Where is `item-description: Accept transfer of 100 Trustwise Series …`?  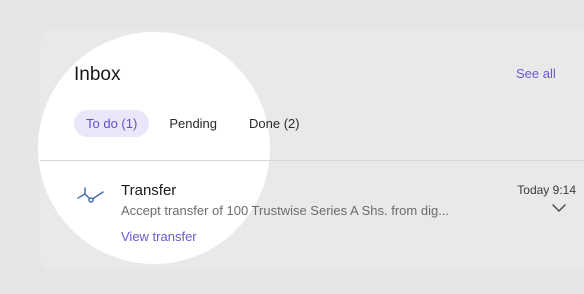 item-description: Accept transfer of 100 Trustwise Series … is located at coordinates (285, 210).